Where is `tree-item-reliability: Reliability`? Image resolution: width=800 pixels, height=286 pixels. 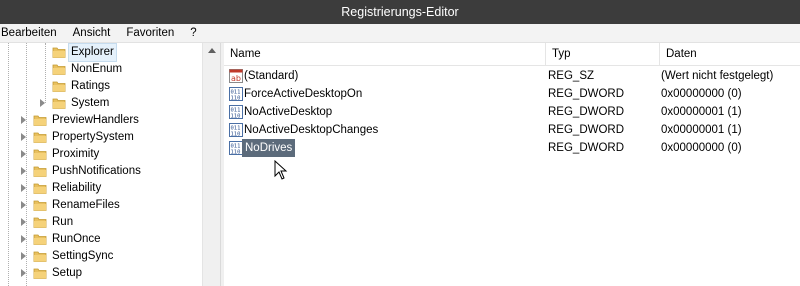 tree-item-reliability: Reliability is located at coordinates (101, 188).